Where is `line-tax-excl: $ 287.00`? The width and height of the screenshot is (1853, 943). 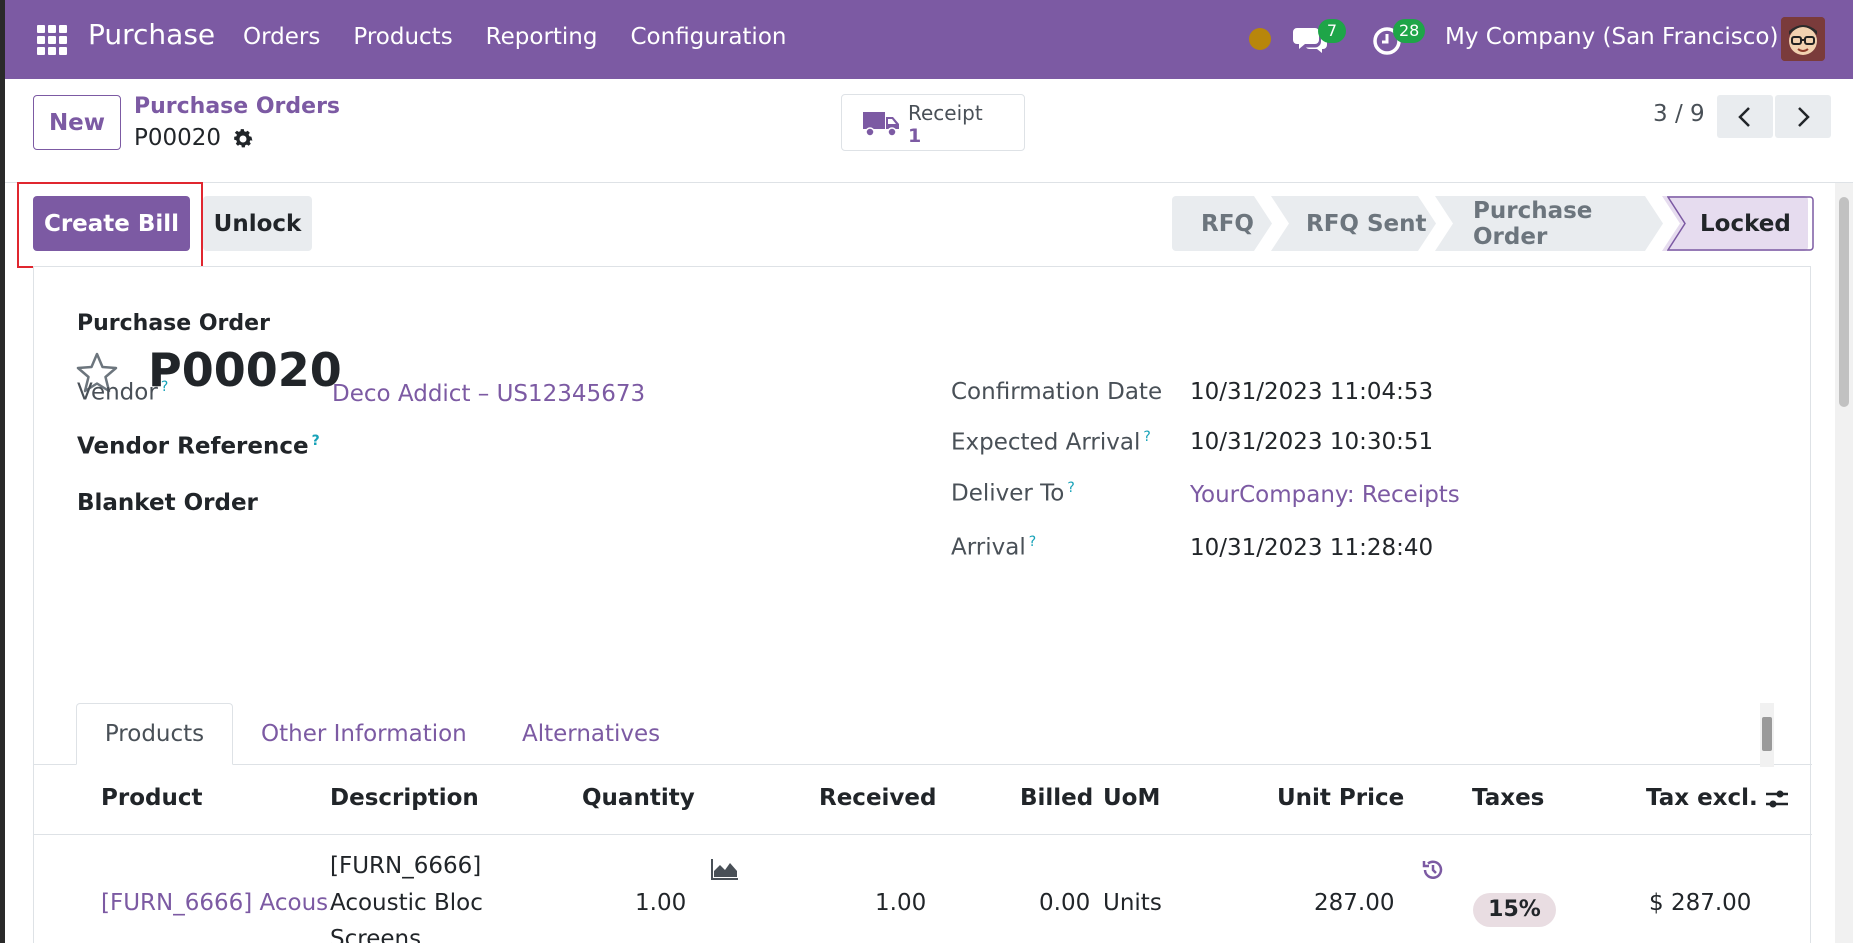 line-tax-excl: $ 287.00 is located at coordinates (1700, 903).